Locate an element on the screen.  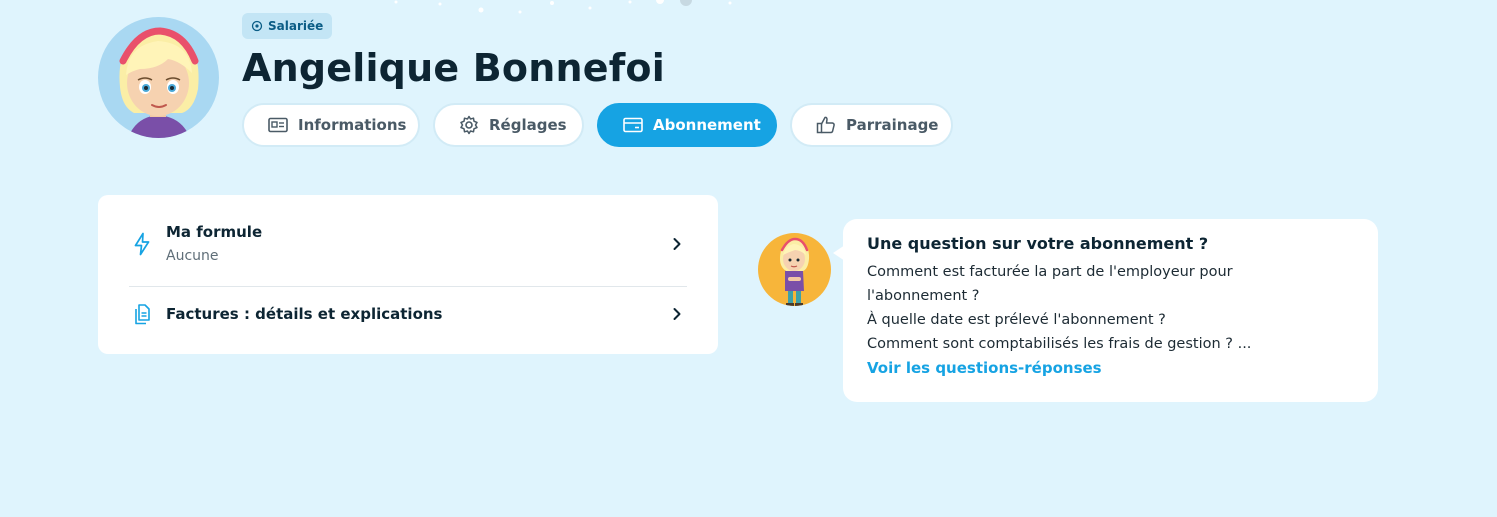
faq-question: À quelle date est prélevé l'abonnement ? is located at coordinates (1016, 320).